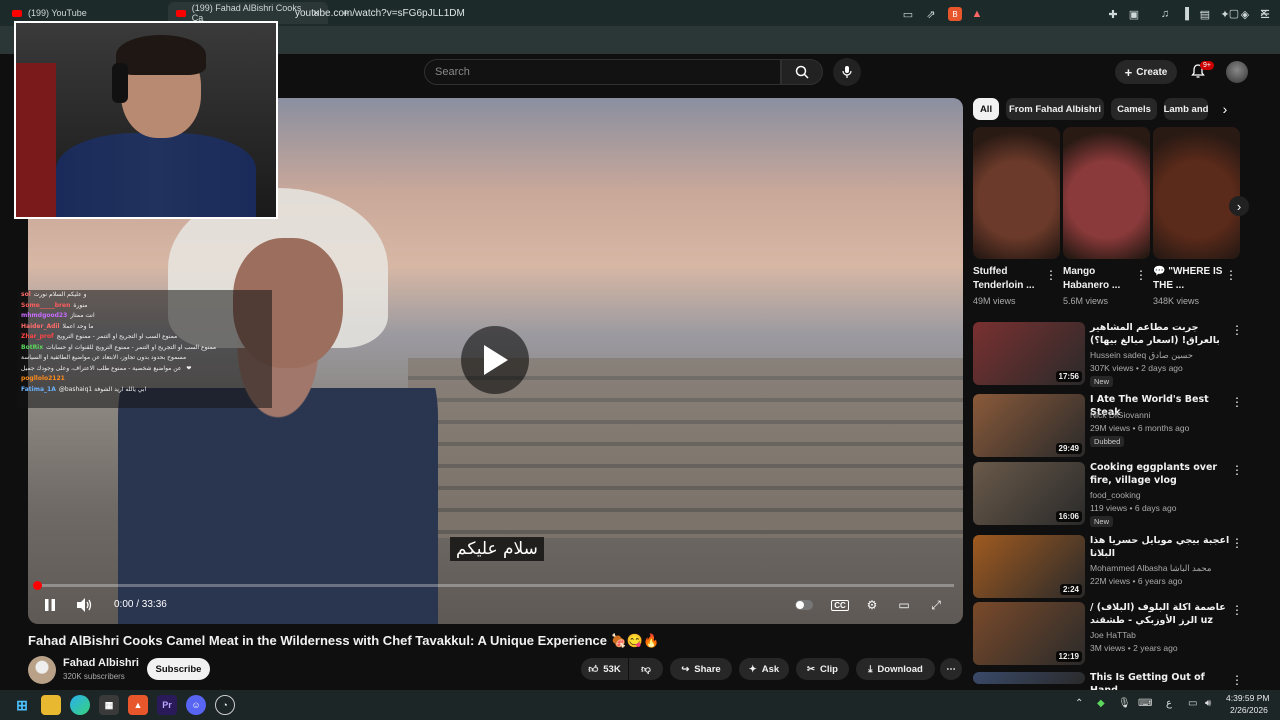  Describe the element at coordinates (1029, 633) in the screenshot. I see `video-thumbnail: 12:19` at that location.